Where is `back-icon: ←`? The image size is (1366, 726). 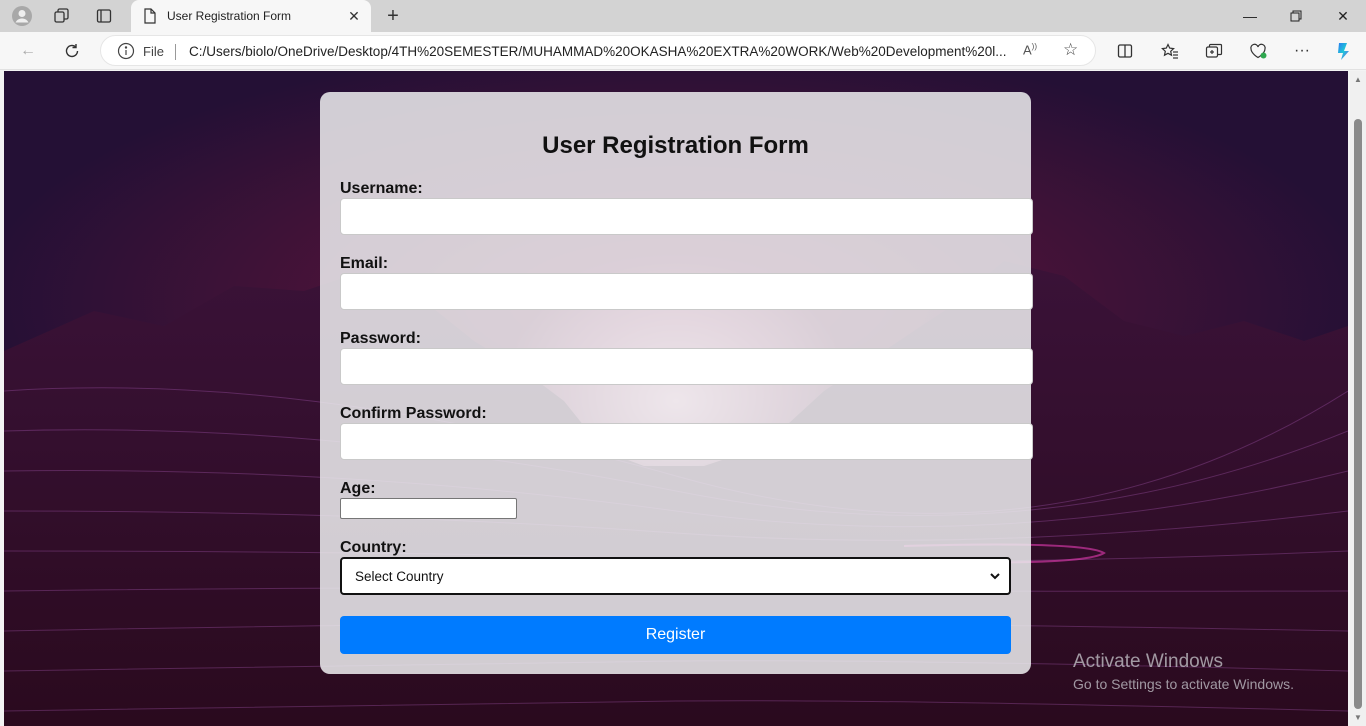 back-icon: ← is located at coordinates (28, 51).